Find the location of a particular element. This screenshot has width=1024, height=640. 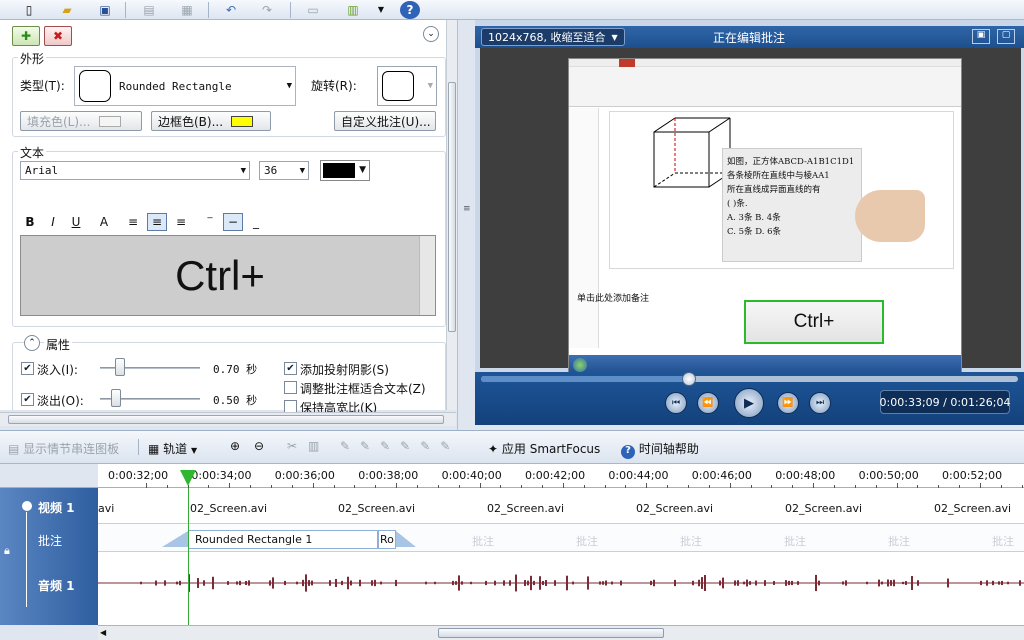

editor-scrollbar is located at coordinates (427, 275).